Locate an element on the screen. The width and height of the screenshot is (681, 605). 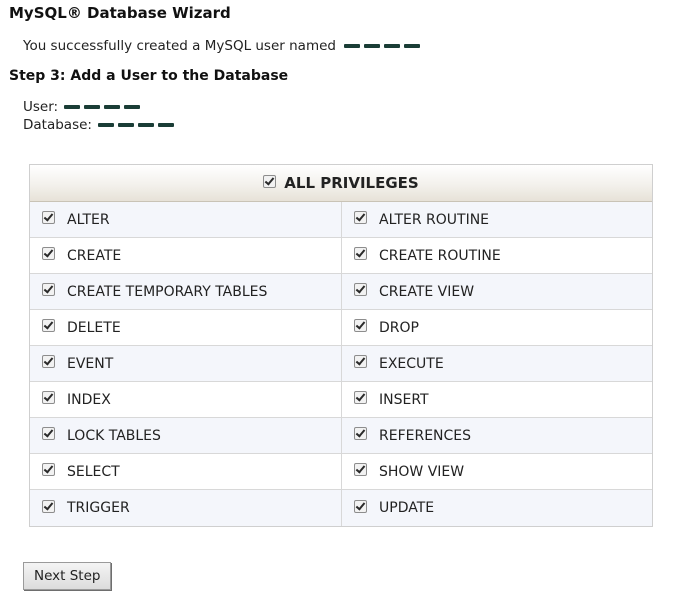
privilege-checkbox-create-temporary-tables is located at coordinates (48, 289).